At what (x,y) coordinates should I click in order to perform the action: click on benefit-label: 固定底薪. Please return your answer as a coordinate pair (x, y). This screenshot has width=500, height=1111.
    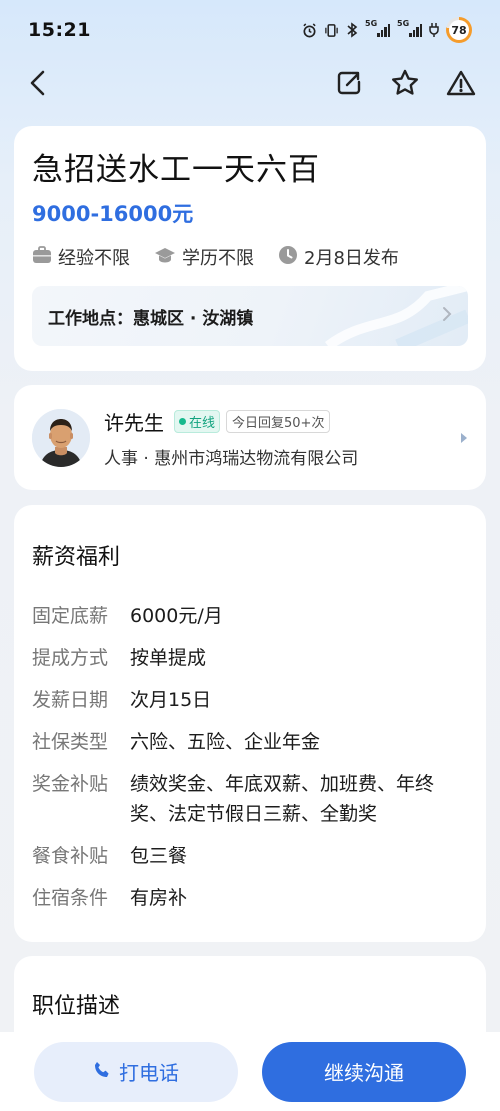
    Looking at the image, I should click on (70, 616).